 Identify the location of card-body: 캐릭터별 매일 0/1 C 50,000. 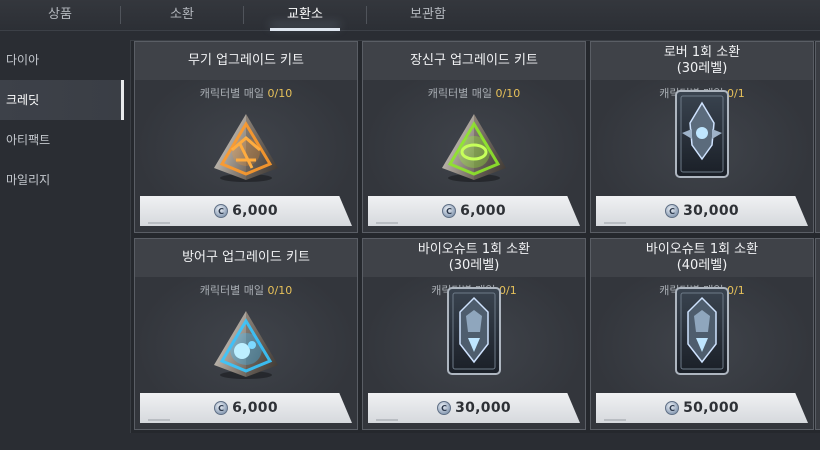
(702, 353).